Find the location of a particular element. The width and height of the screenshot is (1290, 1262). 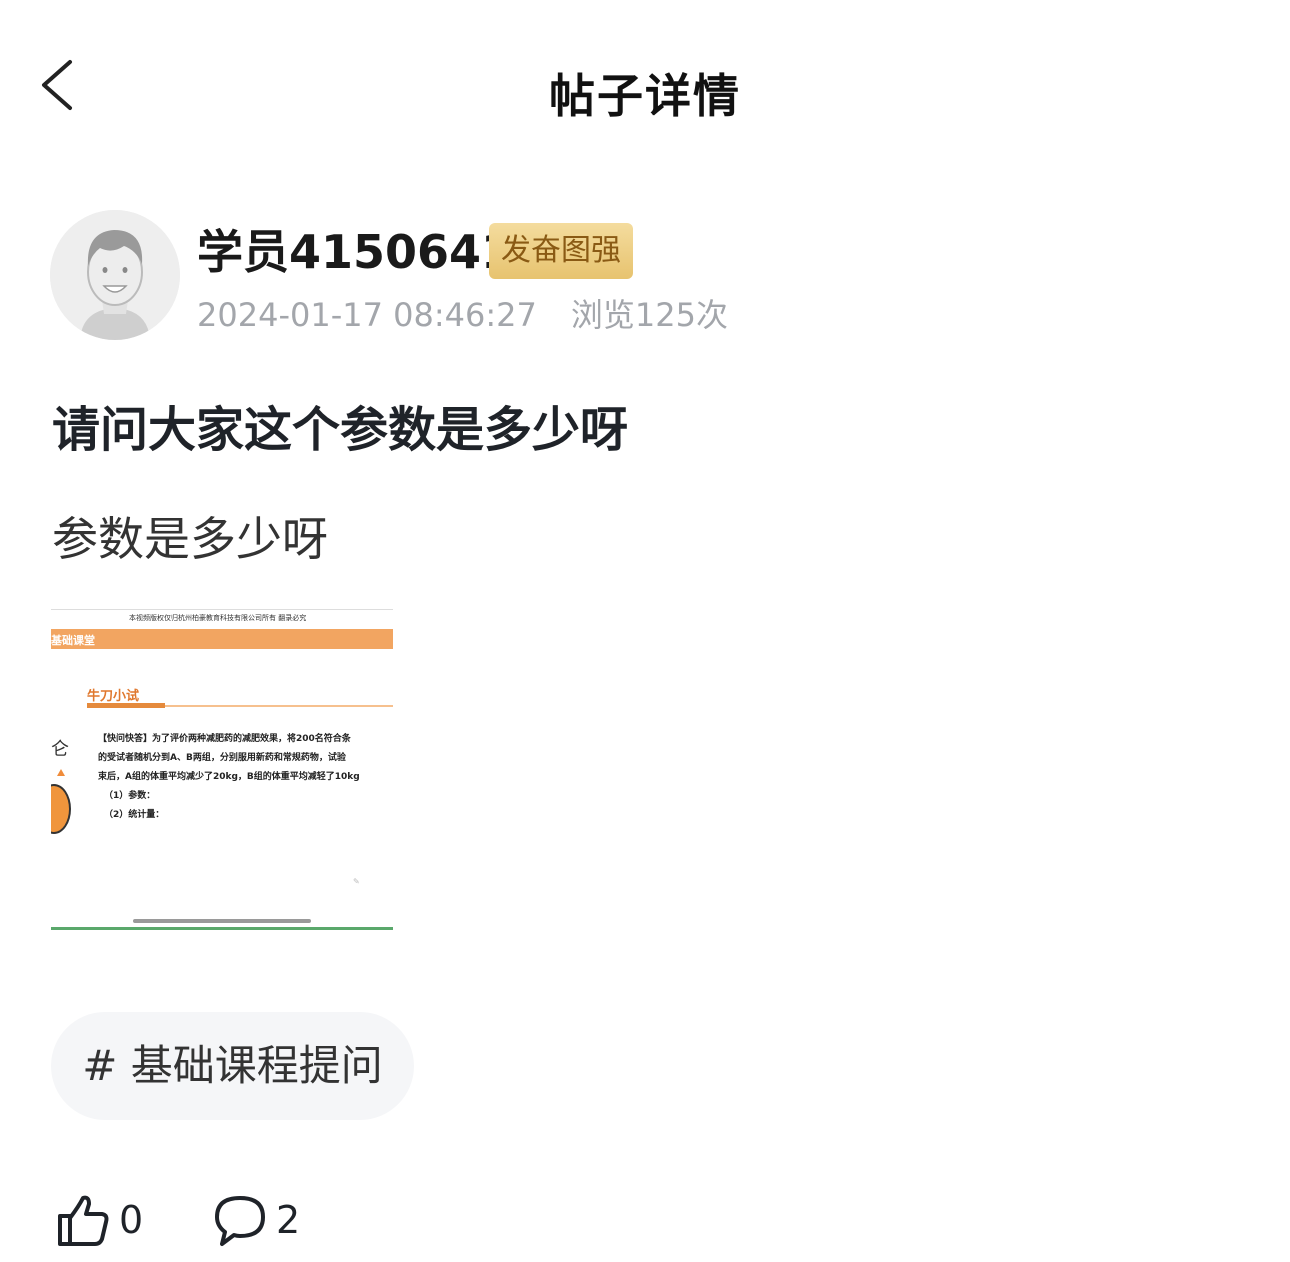

comment-button: 2 is located at coordinates (256, 1220).